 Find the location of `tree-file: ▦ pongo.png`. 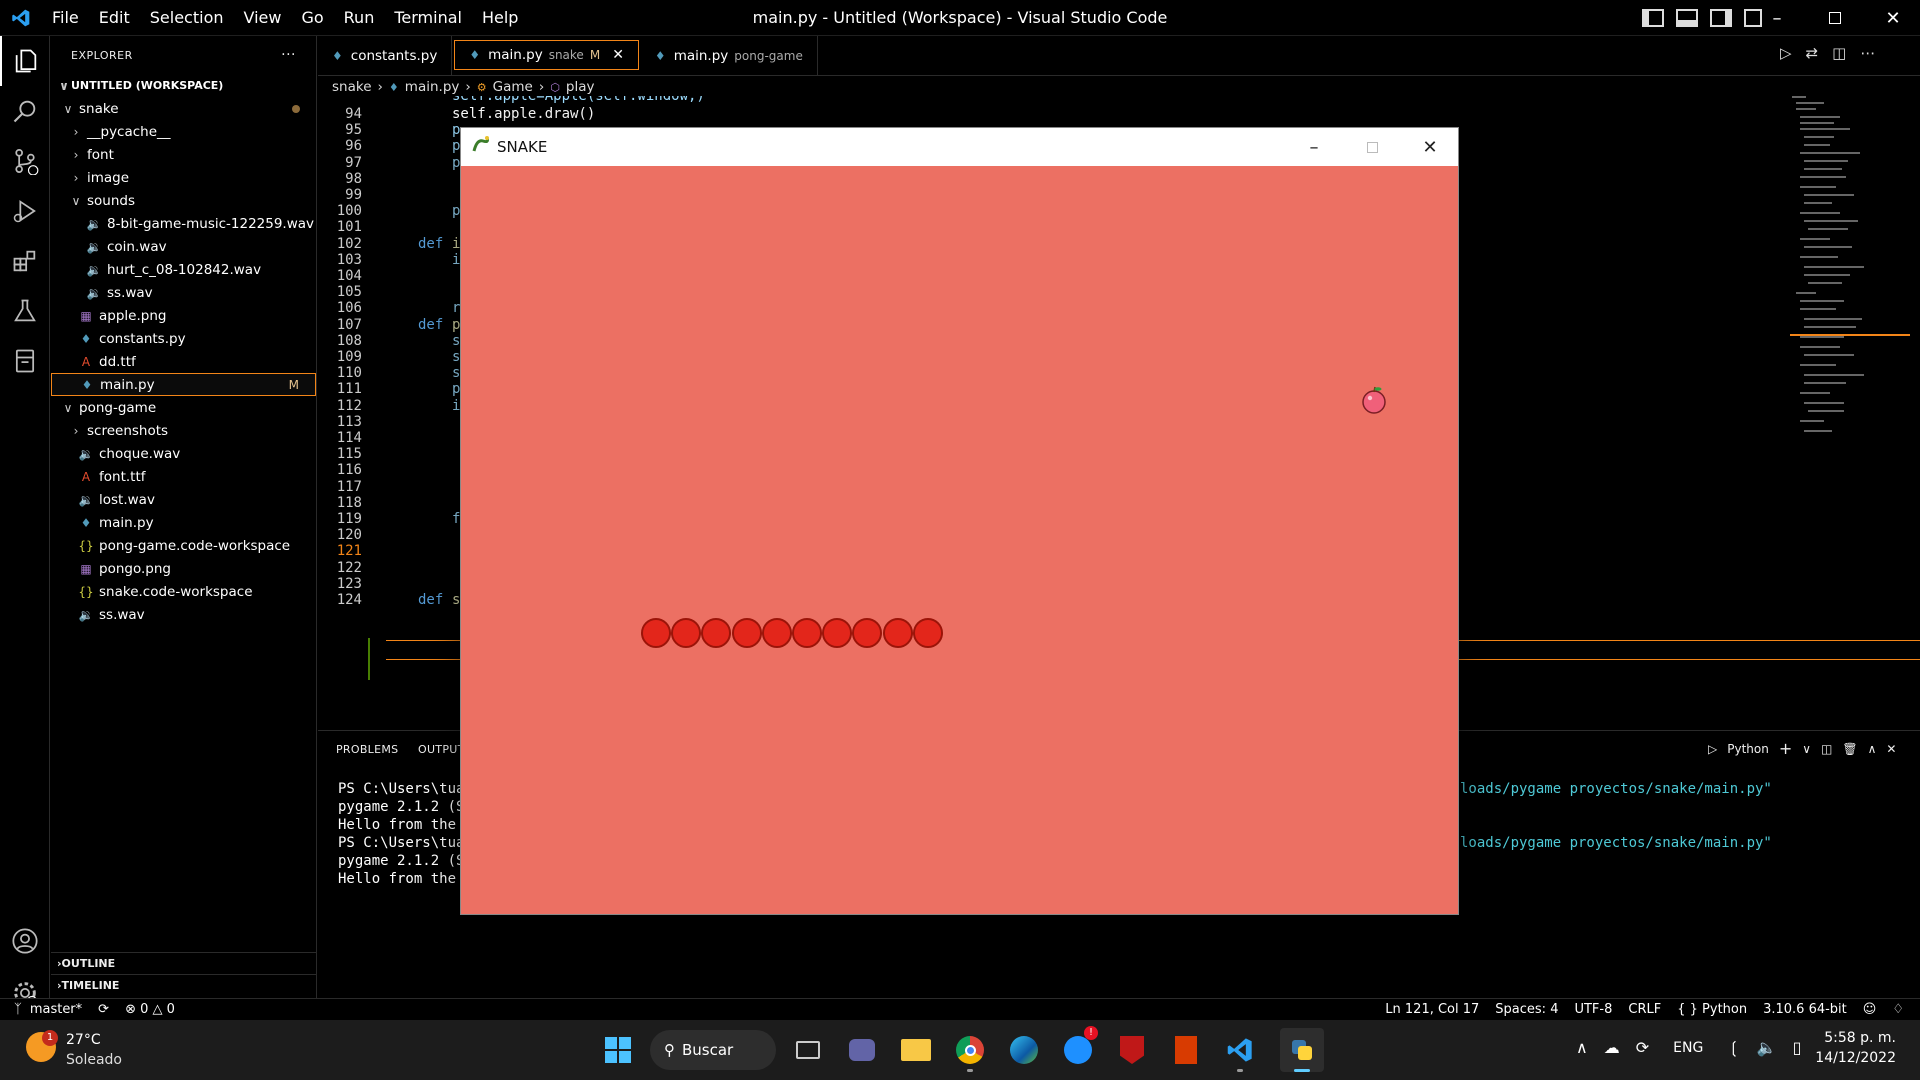

tree-file: ▦ pongo.png is located at coordinates (183, 568).